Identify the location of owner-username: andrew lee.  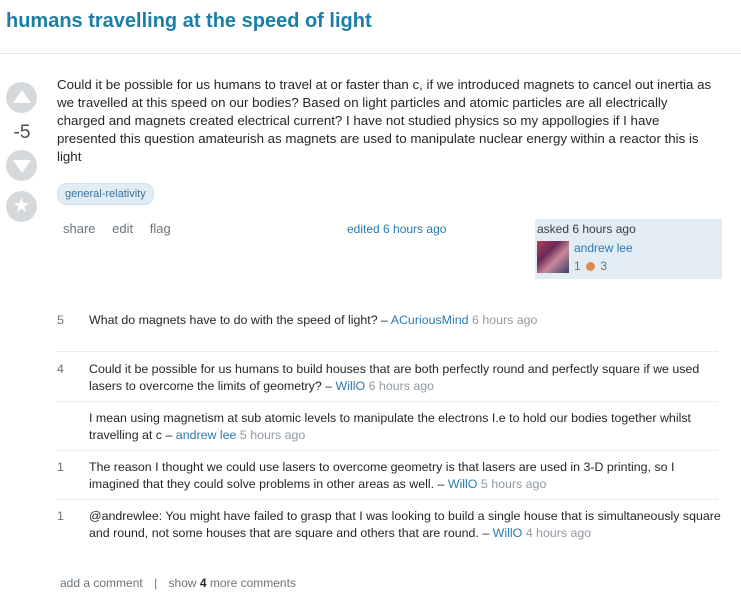
(603, 248).